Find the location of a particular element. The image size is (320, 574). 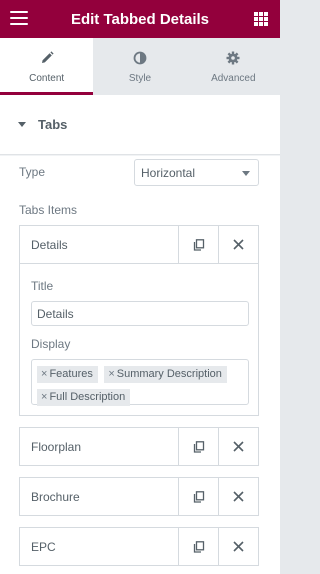

section-tabs-toggle: Tabs is located at coordinates (140, 125).